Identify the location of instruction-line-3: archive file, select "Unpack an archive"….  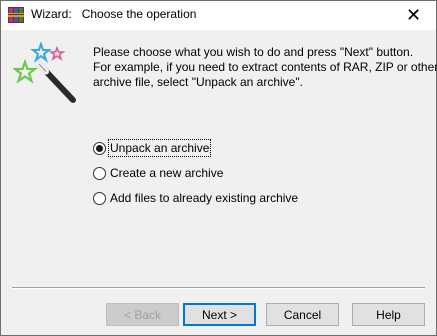
(198, 82).